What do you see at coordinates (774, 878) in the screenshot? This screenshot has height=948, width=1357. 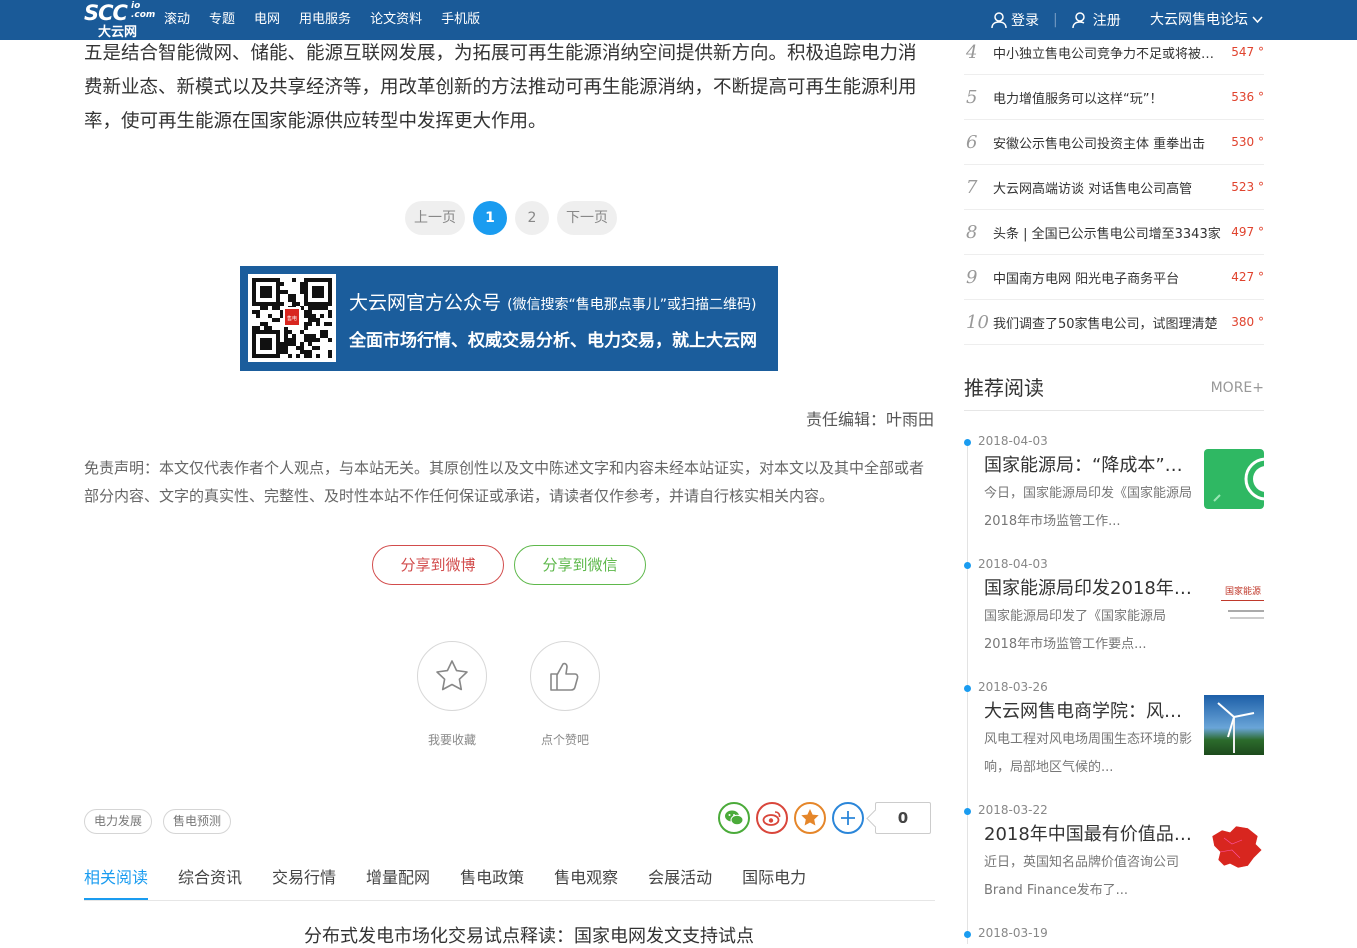 I see `tab-international: 国际电力` at bounding box center [774, 878].